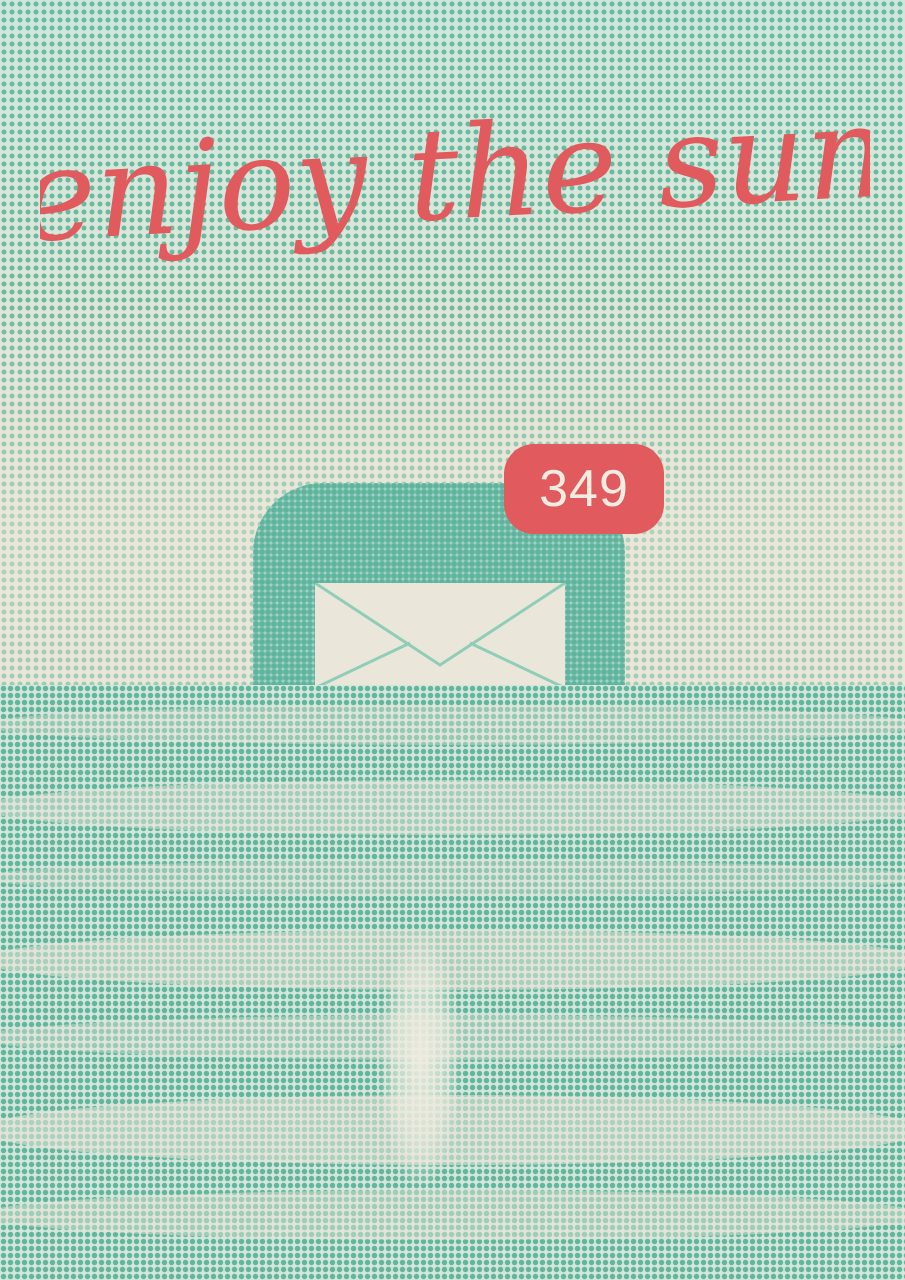  What do you see at coordinates (440, 635) in the screenshot?
I see `mail-icon` at bounding box center [440, 635].